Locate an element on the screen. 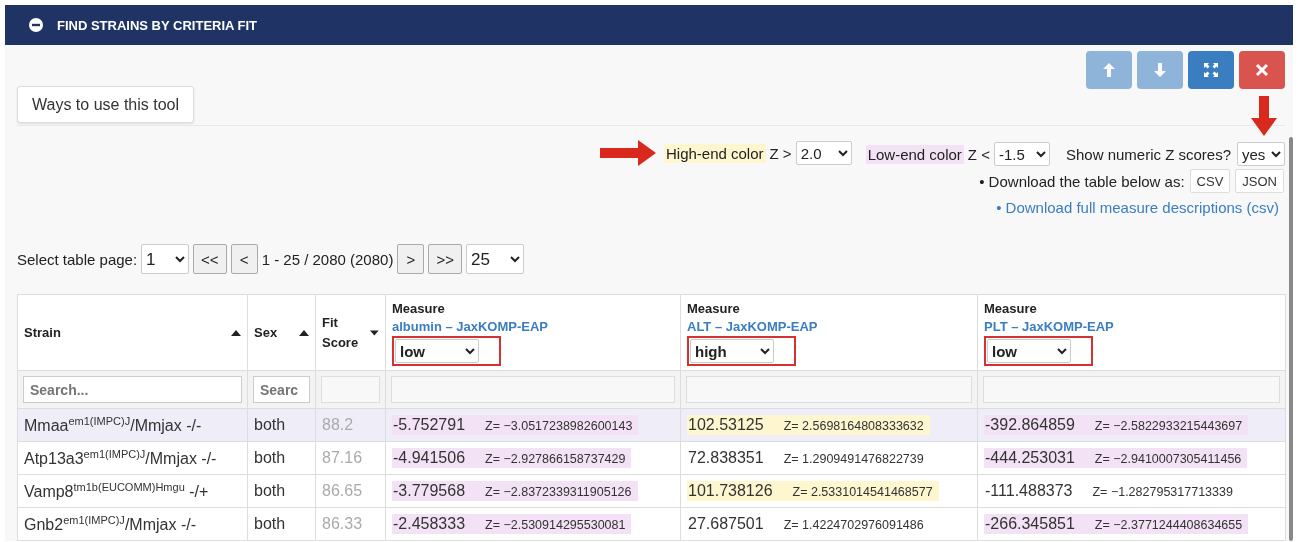 This screenshot has width=1299, height=542. previous-page-button: < is located at coordinates (244, 259).